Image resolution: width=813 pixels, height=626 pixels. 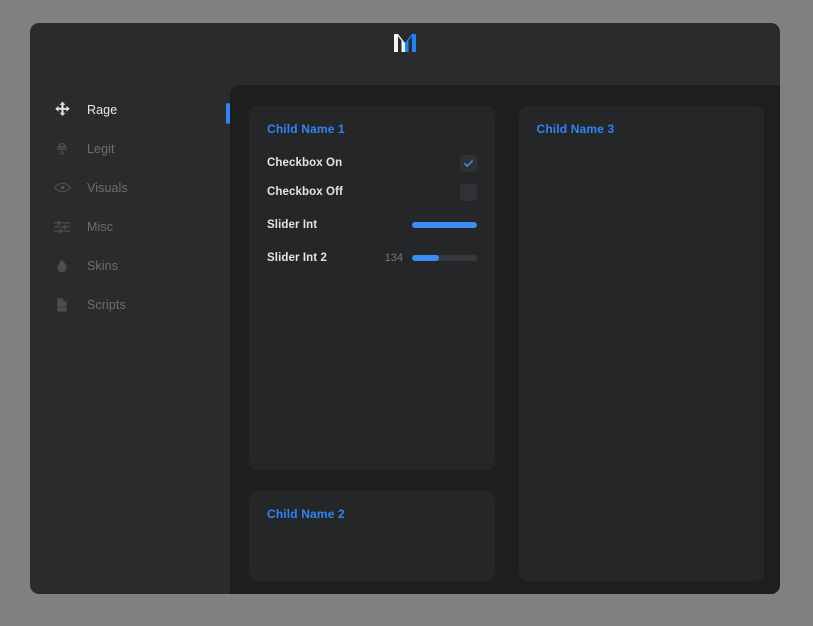 What do you see at coordinates (115, 226) in the screenshot?
I see `sidebar-item-misc: Misc` at bounding box center [115, 226].